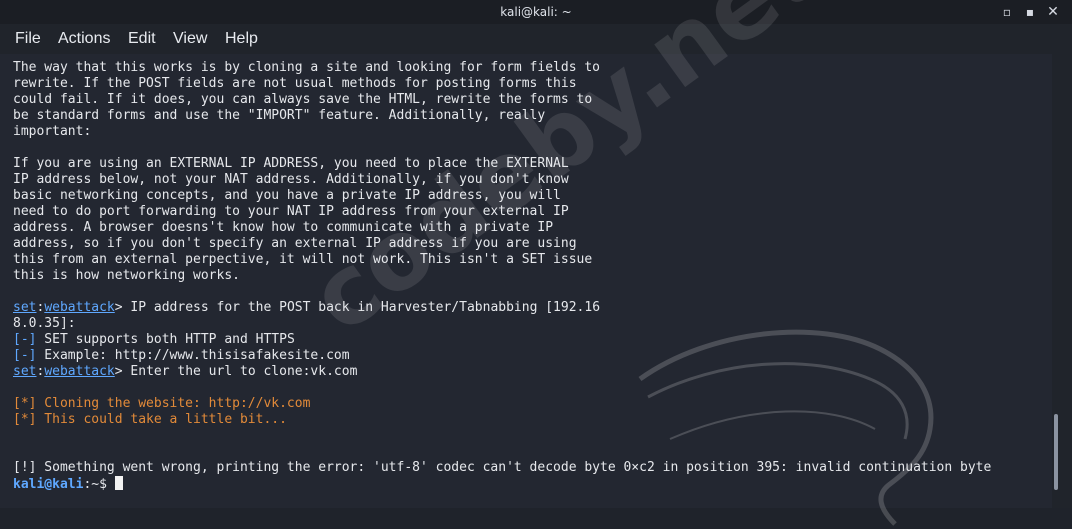  Describe the element at coordinates (162, 403) in the screenshot. I see `status-line: [*] Cloning the website: http://vk.com` at that location.